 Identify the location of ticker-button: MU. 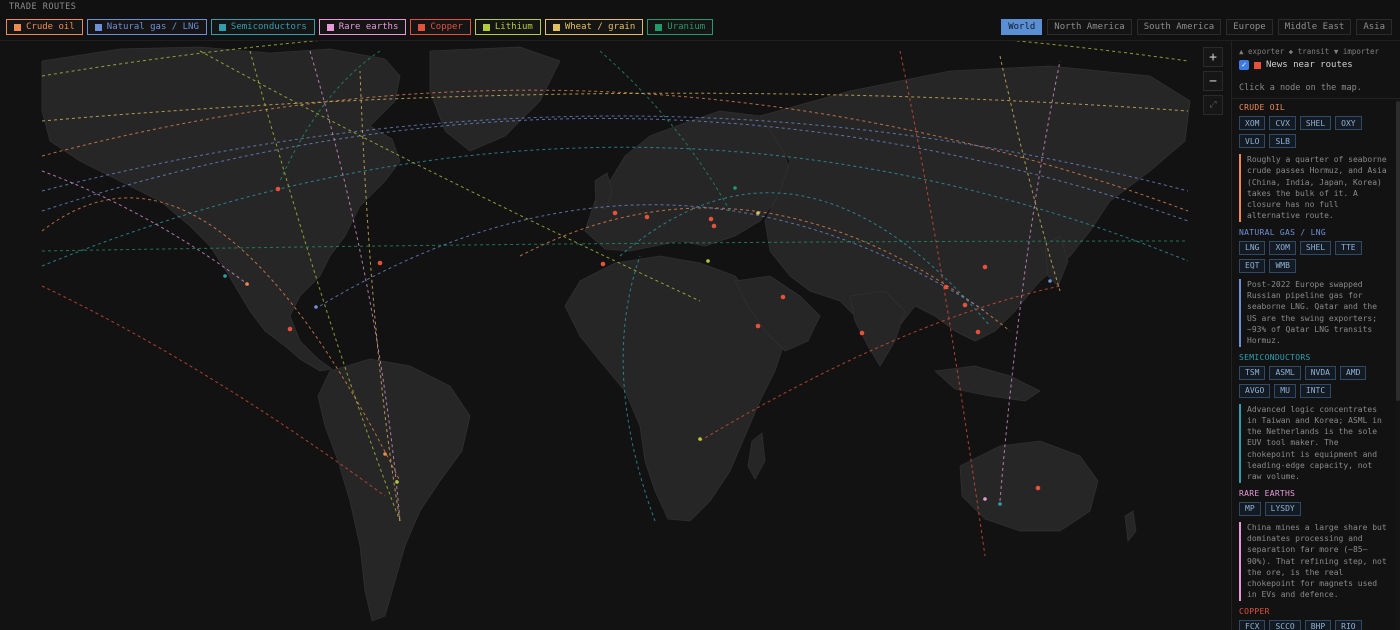
(1285, 390).